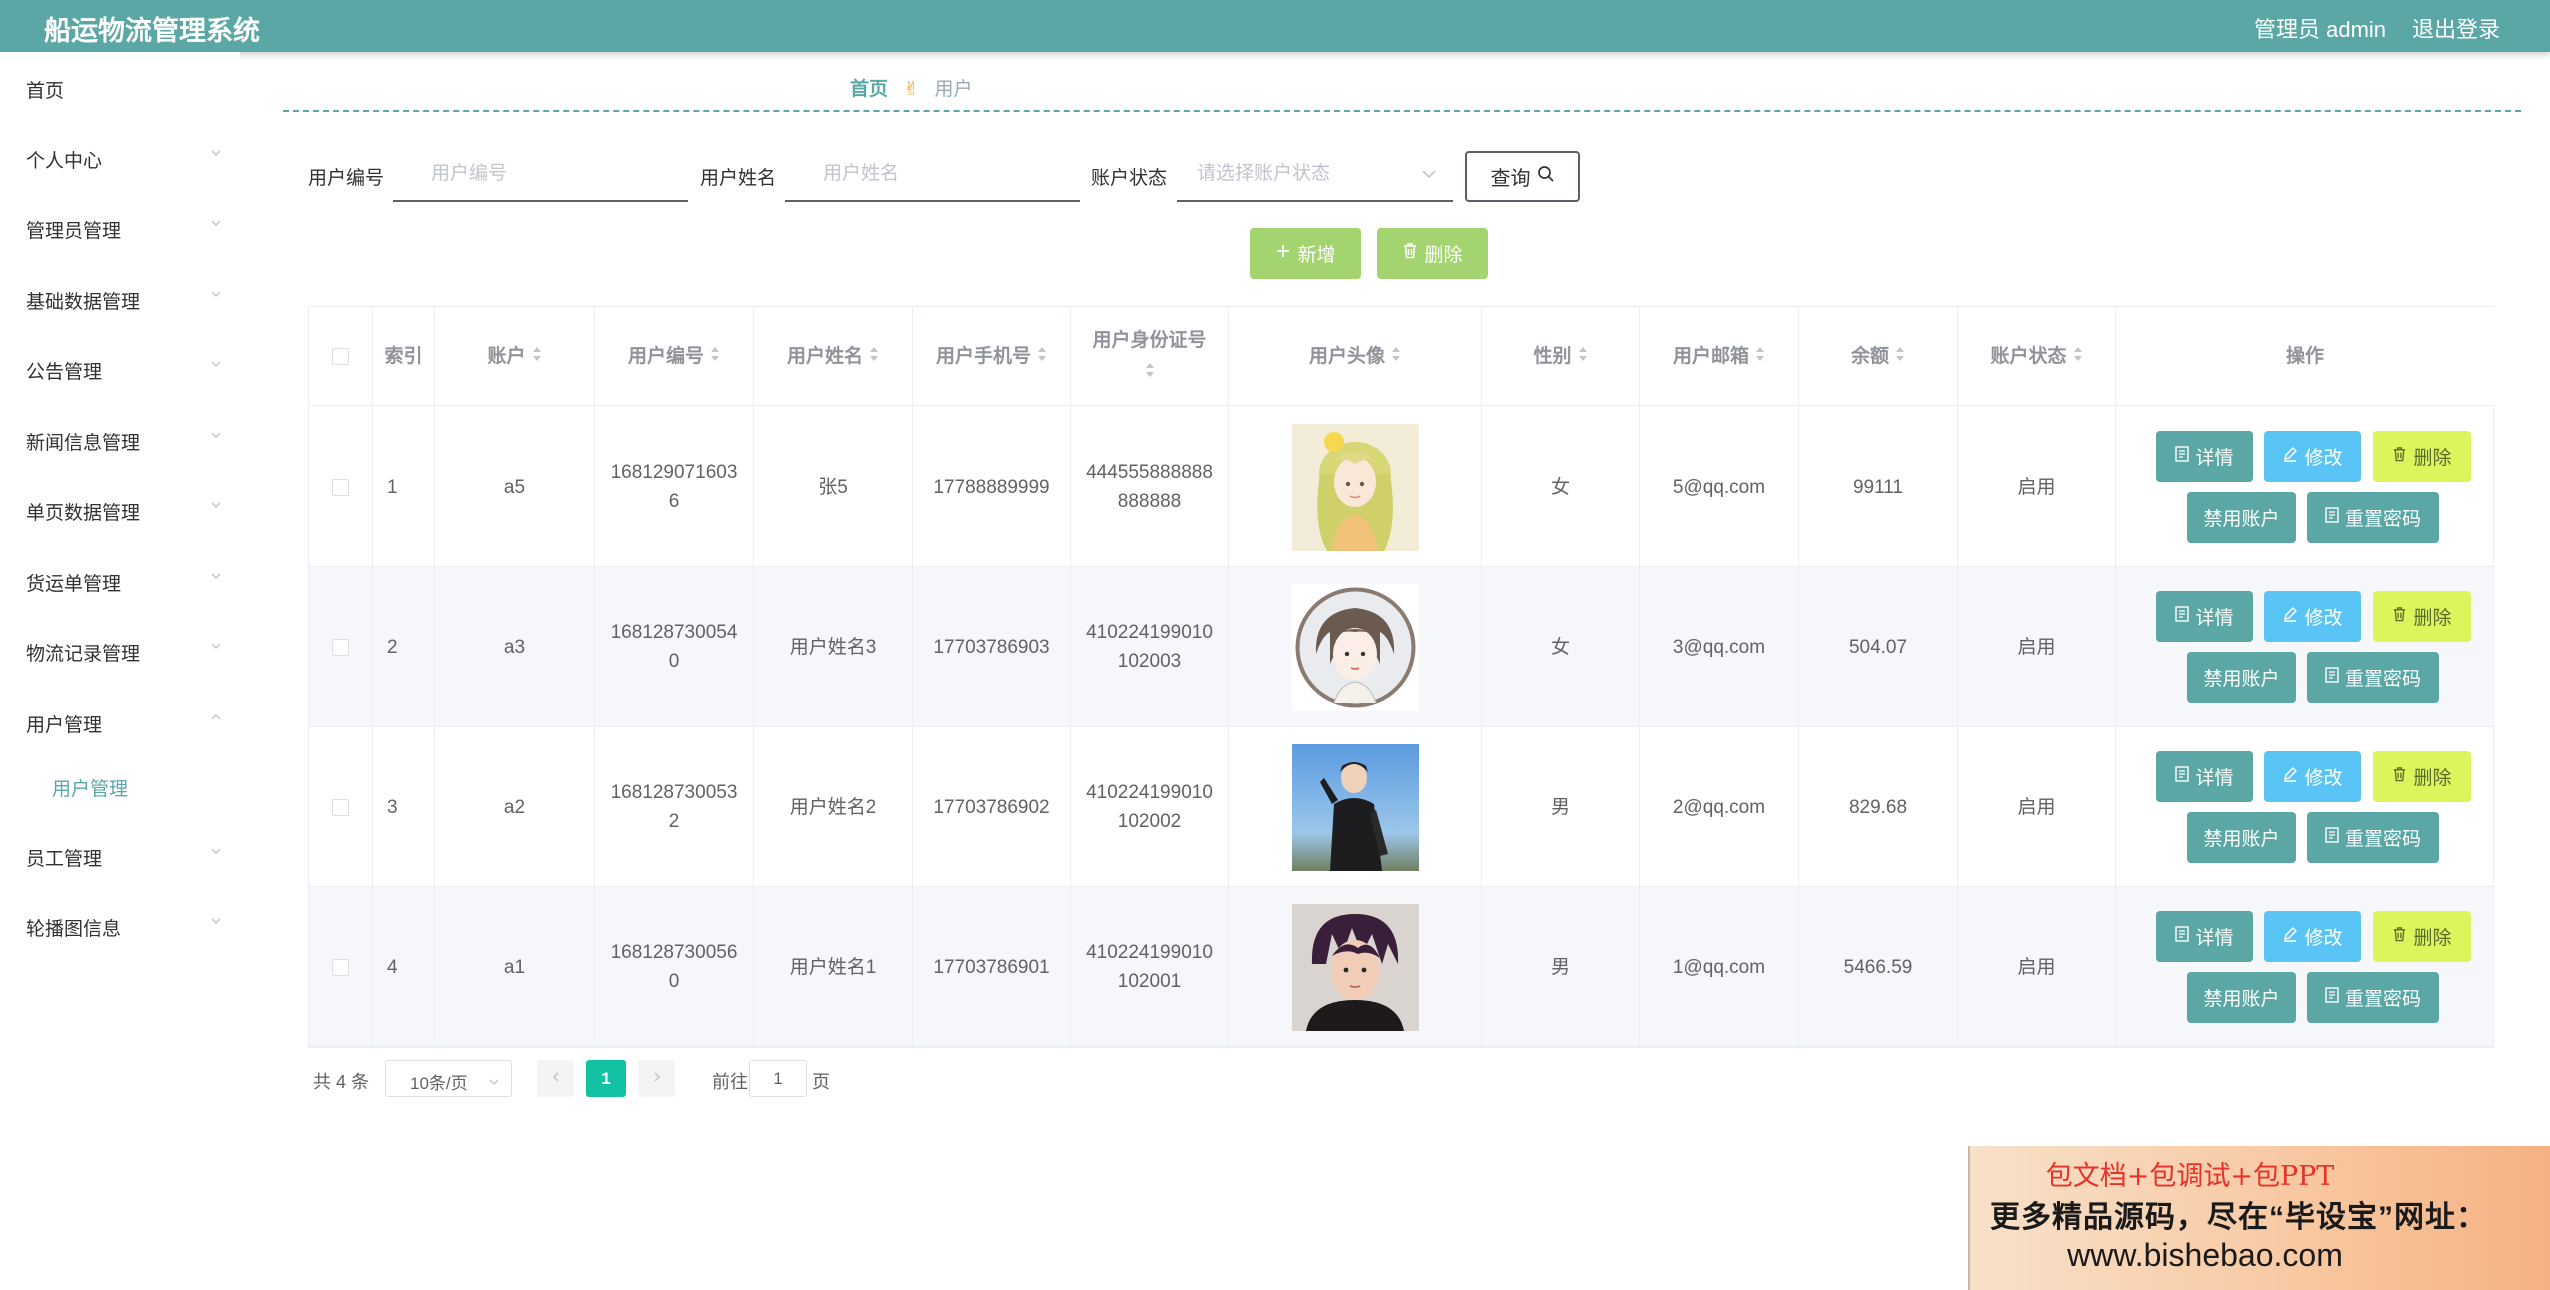 Image resolution: width=2550 pixels, height=1290 pixels. What do you see at coordinates (992, 967) in the screenshot?
I see `cell-phone: 17703786901` at bounding box center [992, 967].